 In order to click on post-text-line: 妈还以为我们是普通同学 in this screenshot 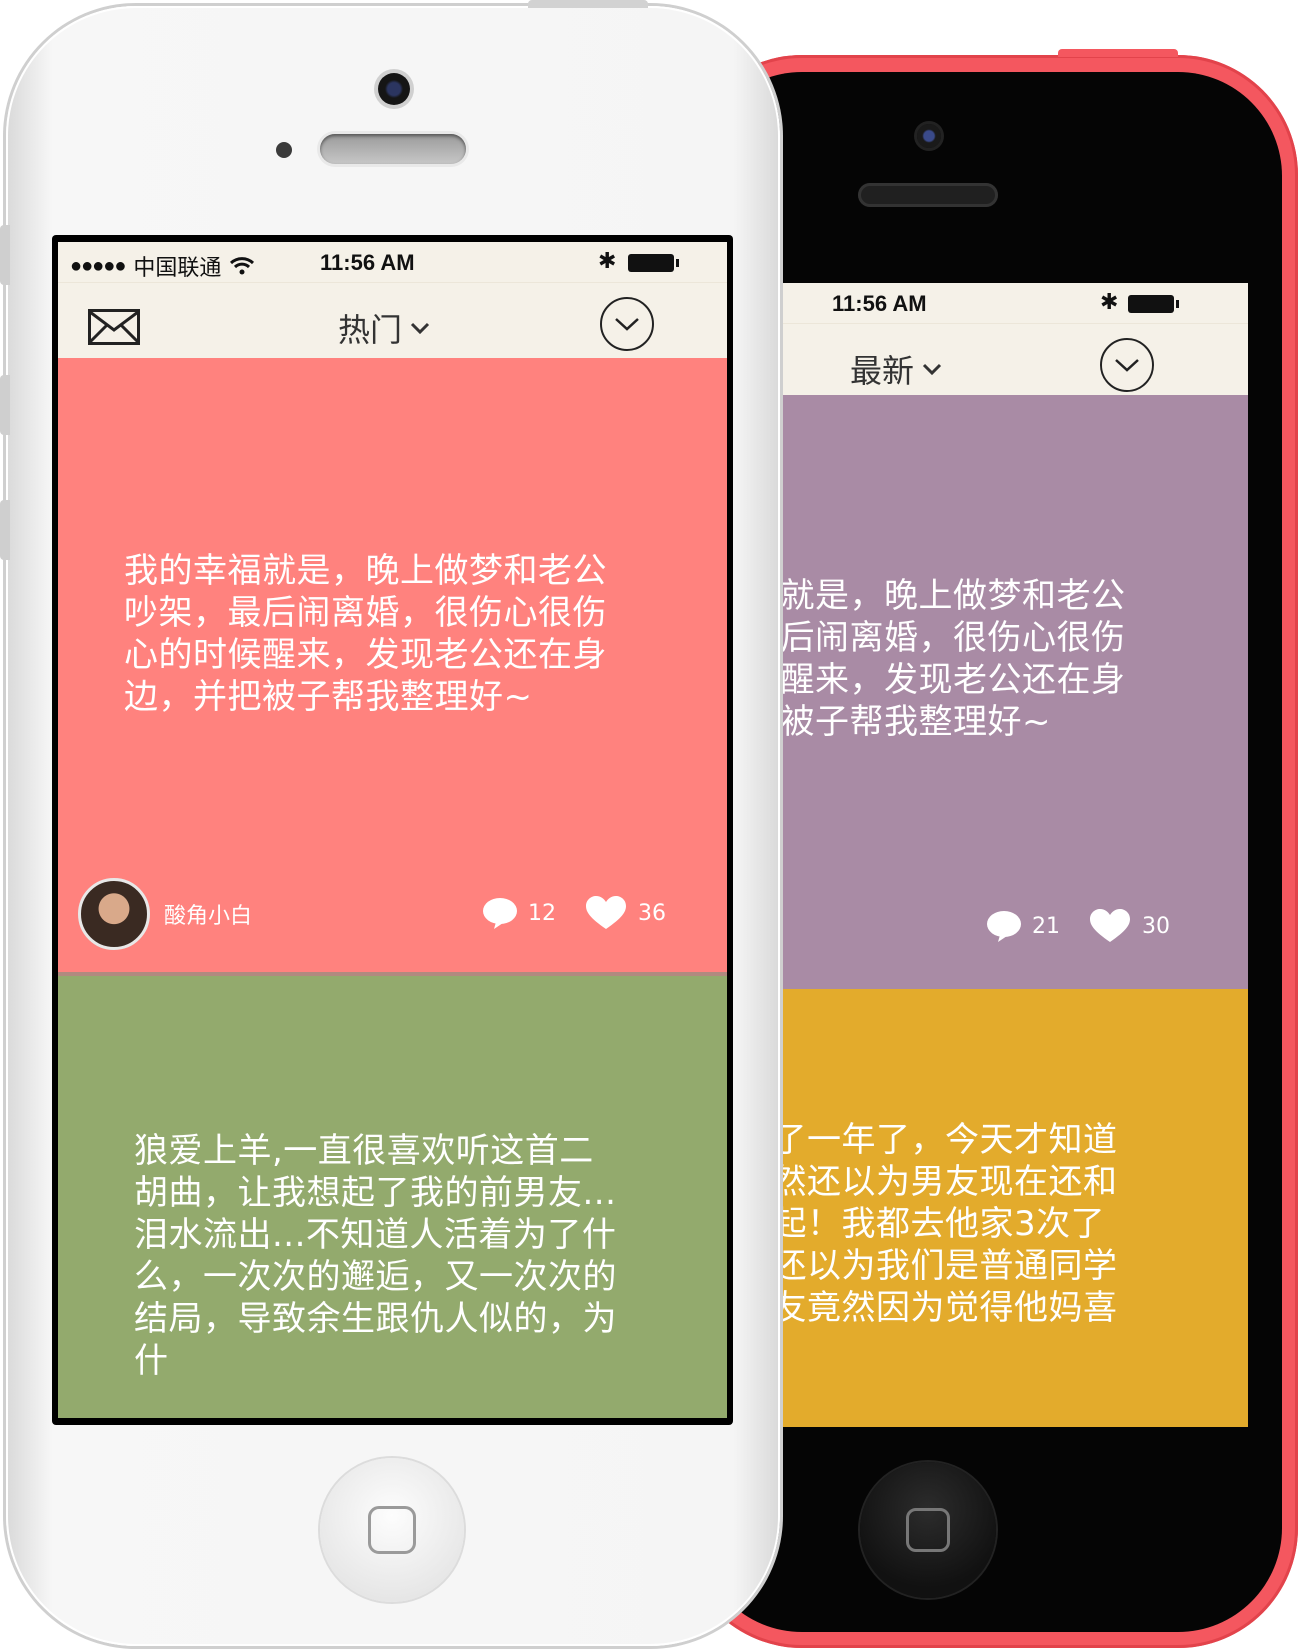, I will do `click(928, 1266)`.